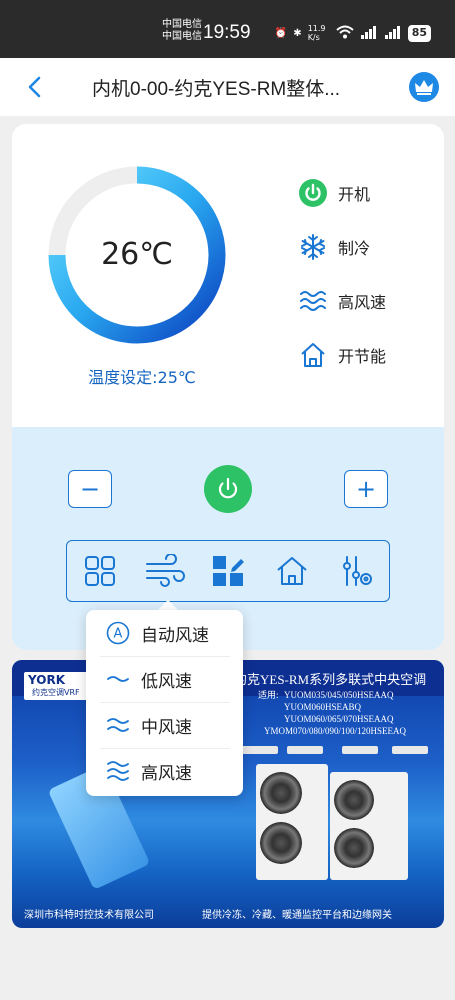 The height and width of the screenshot is (1000, 455). I want to click on mode-grid-icon, so click(100, 571).